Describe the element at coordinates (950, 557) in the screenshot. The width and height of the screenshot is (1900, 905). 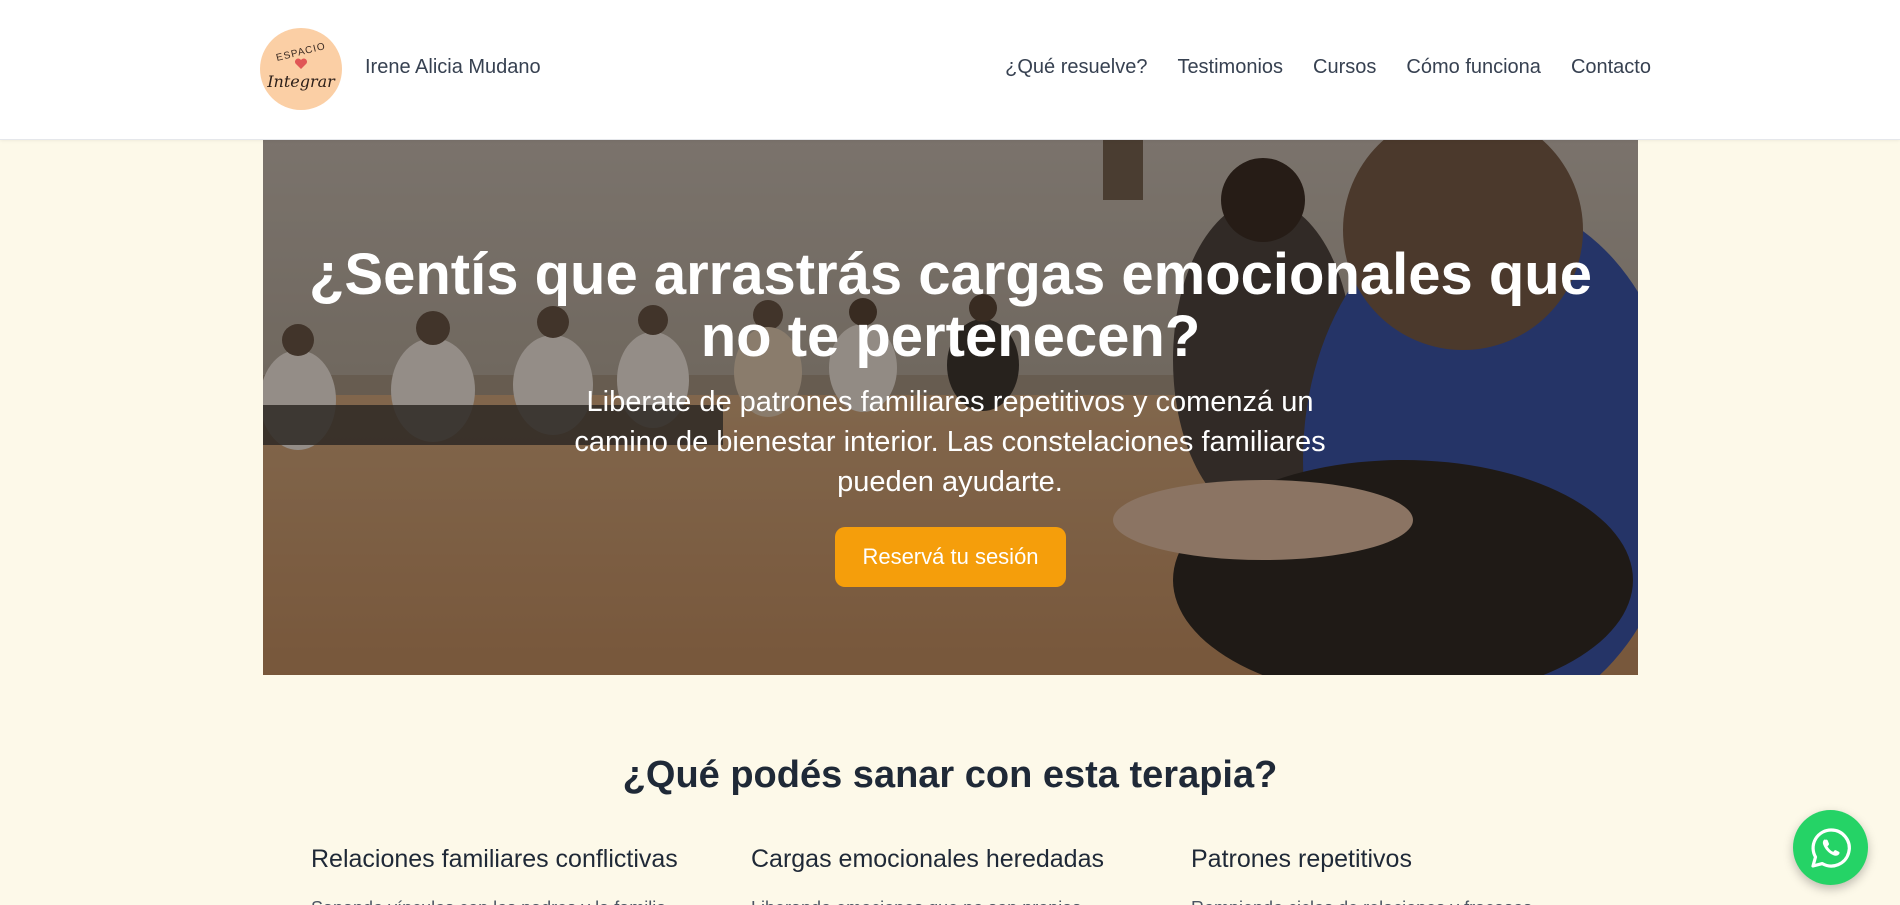
I see `book-session-button: Reservá tu sesión` at that location.